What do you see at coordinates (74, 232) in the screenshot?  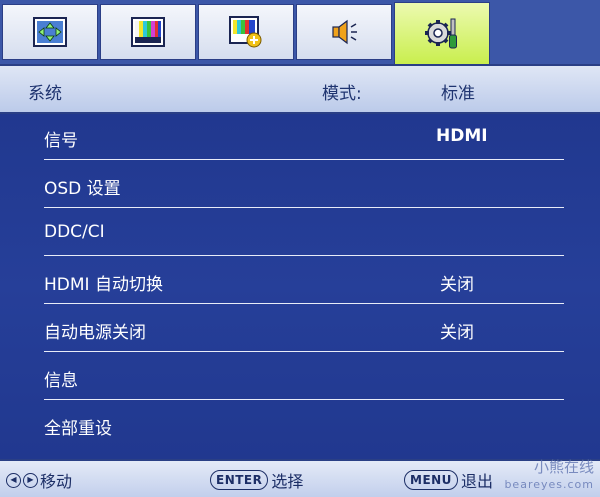 I see `menu-item-label: DDC/CI` at bounding box center [74, 232].